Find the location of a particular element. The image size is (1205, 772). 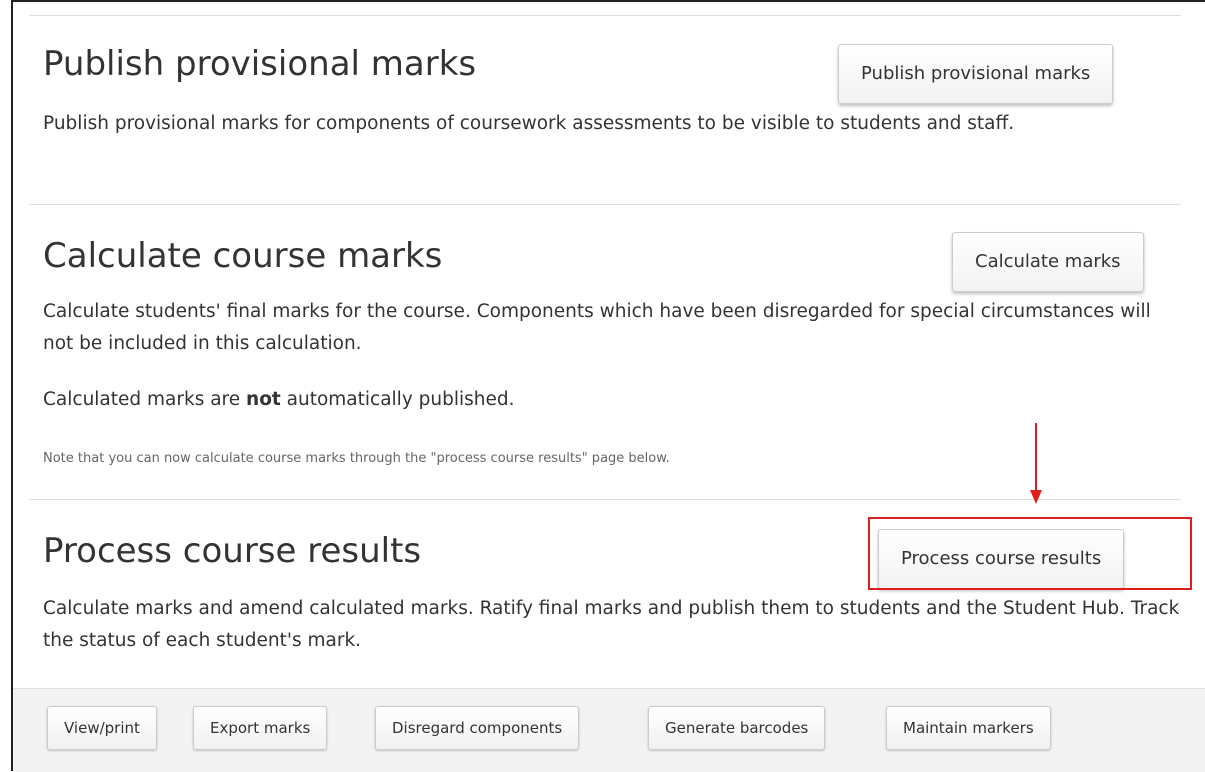

maintain-markers-button: Maintain markers is located at coordinates (968, 728).